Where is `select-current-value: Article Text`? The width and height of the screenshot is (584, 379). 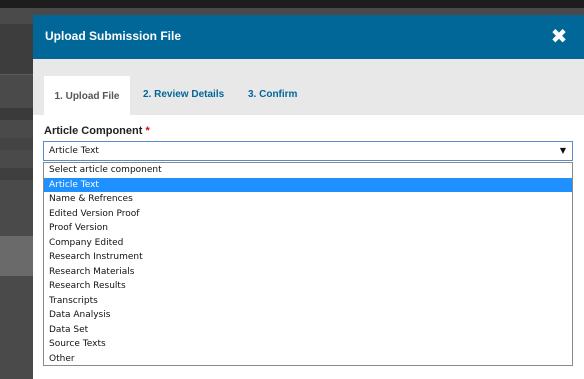
select-current-value: Article Text is located at coordinates (74, 151).